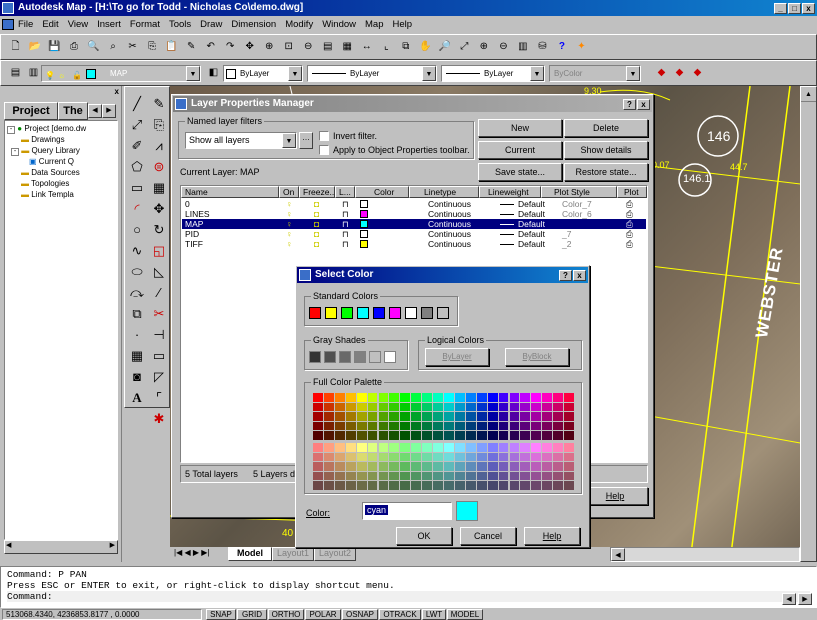 Image resolution: width=817 pixels, height=620 pixels. Describe the element at coordinates (372, 73) in the screenshot. I see `linetype-dropdown: ByLayer ▼` at that location.